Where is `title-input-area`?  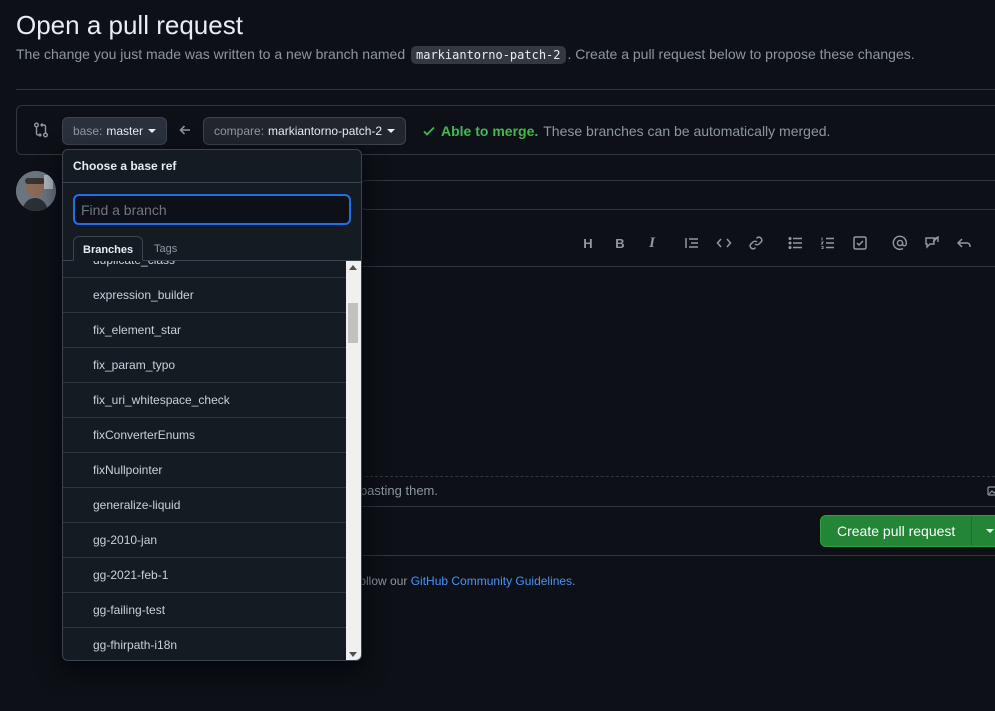
title-input-area is located at coordinates (677, 195).